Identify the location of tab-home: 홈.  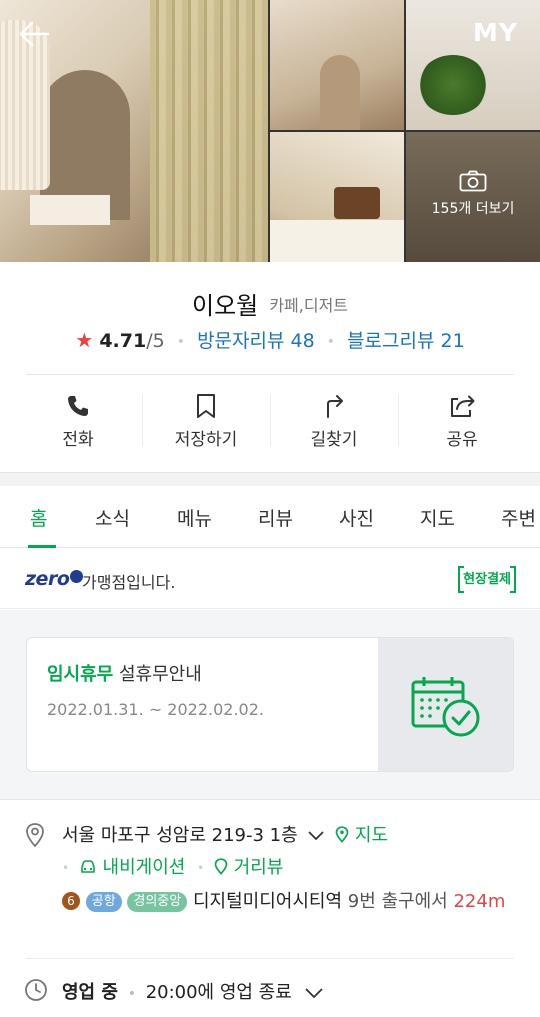
(38, 517).